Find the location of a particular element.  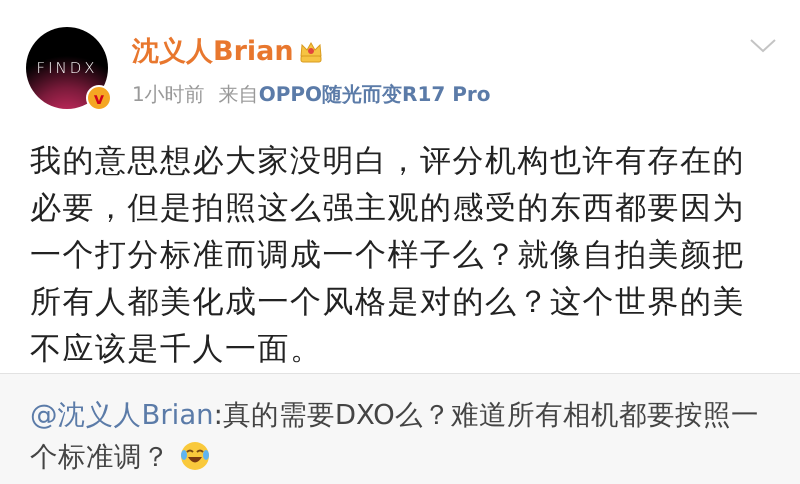

mention-link: @沈义人Brian is located at coordinates (122, 414).